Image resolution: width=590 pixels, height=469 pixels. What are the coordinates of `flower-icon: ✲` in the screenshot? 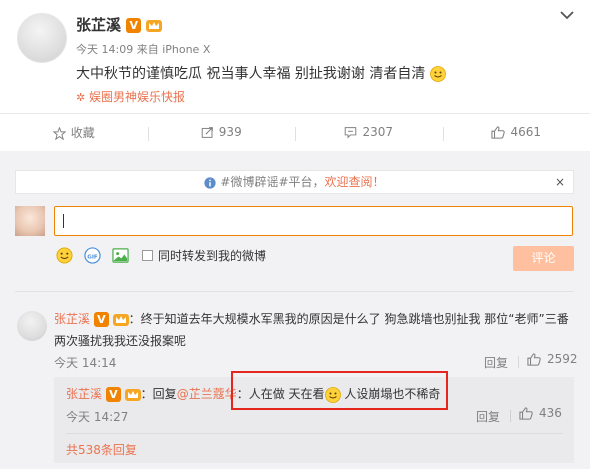 It's located at (81, 97).